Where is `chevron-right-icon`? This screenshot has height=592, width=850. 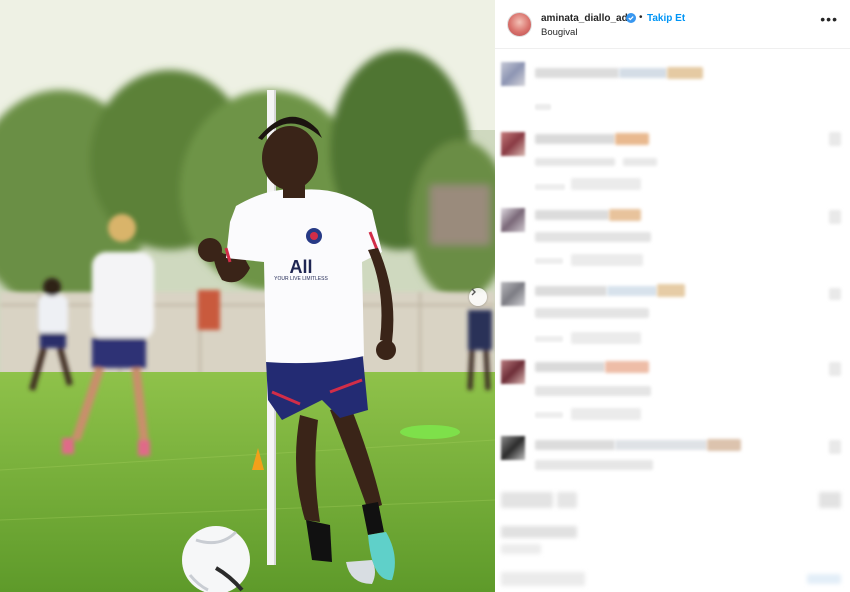
chevron-right-icon is located at coordinates (473, 292).